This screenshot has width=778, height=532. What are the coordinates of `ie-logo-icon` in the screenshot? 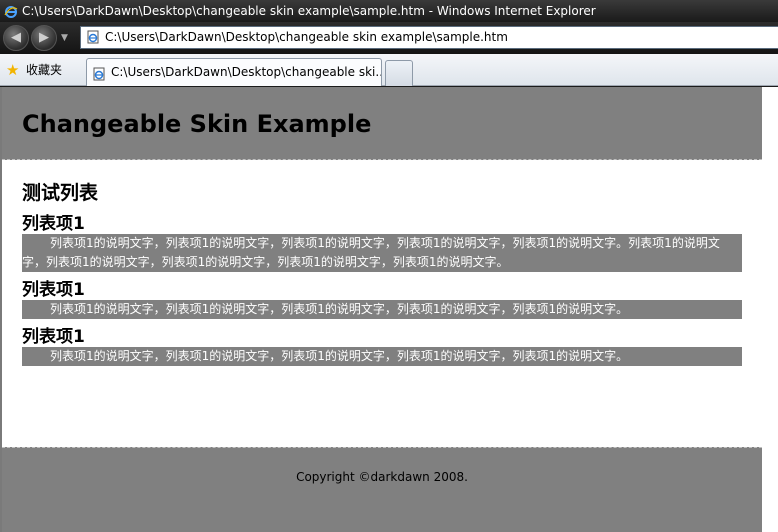 It's located at (11, 13).